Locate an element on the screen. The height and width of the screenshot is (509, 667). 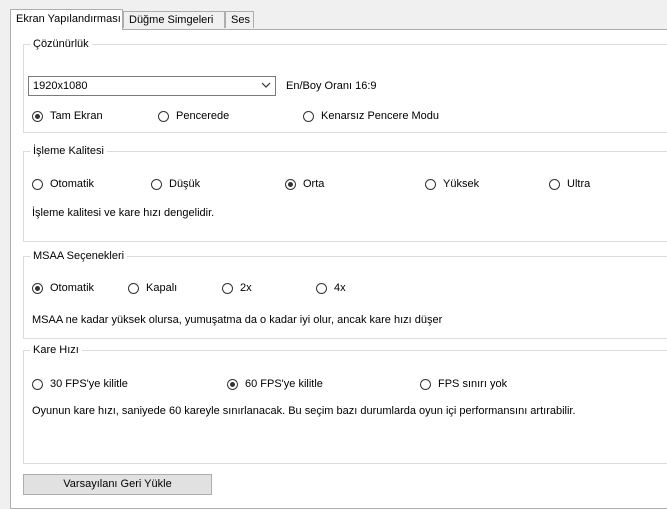
resolution-legend: Çözünürlük is located at coordinates (61, 44).